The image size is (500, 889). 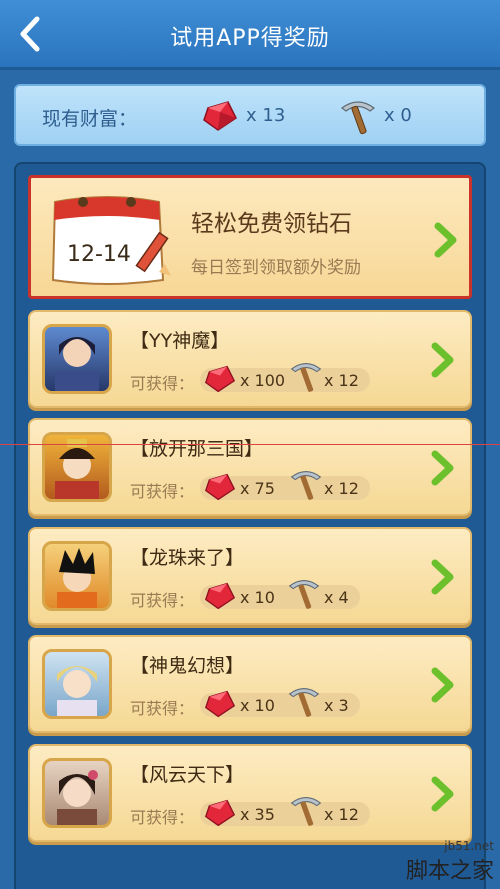 I want to click on calendar-icon, so click(x=111, y=240).